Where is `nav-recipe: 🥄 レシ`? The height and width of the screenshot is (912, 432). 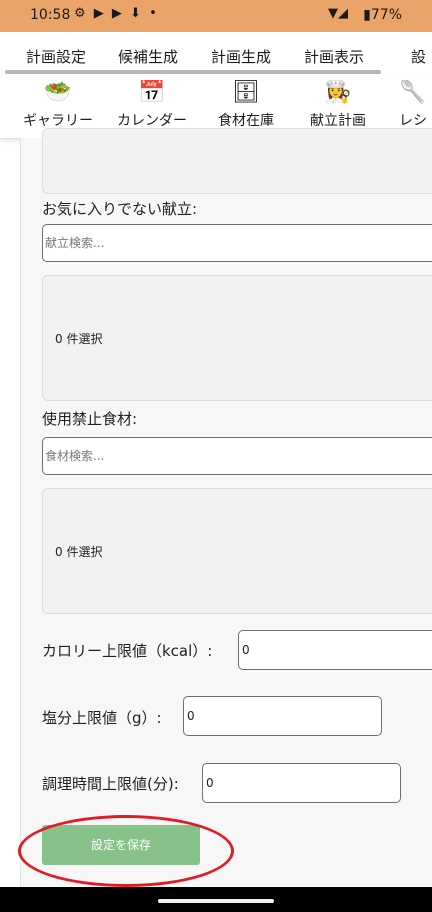 nav-recipe: 🥄 レシ is located at coordinates (412, 105).